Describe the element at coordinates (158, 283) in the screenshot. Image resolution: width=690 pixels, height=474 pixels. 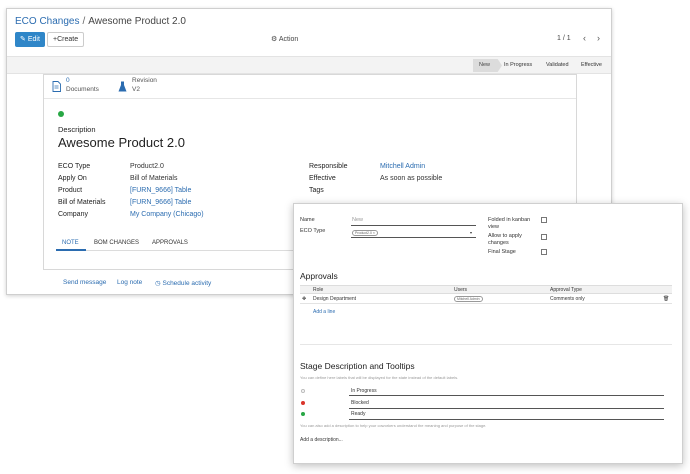
I see `clock-icon: ◷` at that location.